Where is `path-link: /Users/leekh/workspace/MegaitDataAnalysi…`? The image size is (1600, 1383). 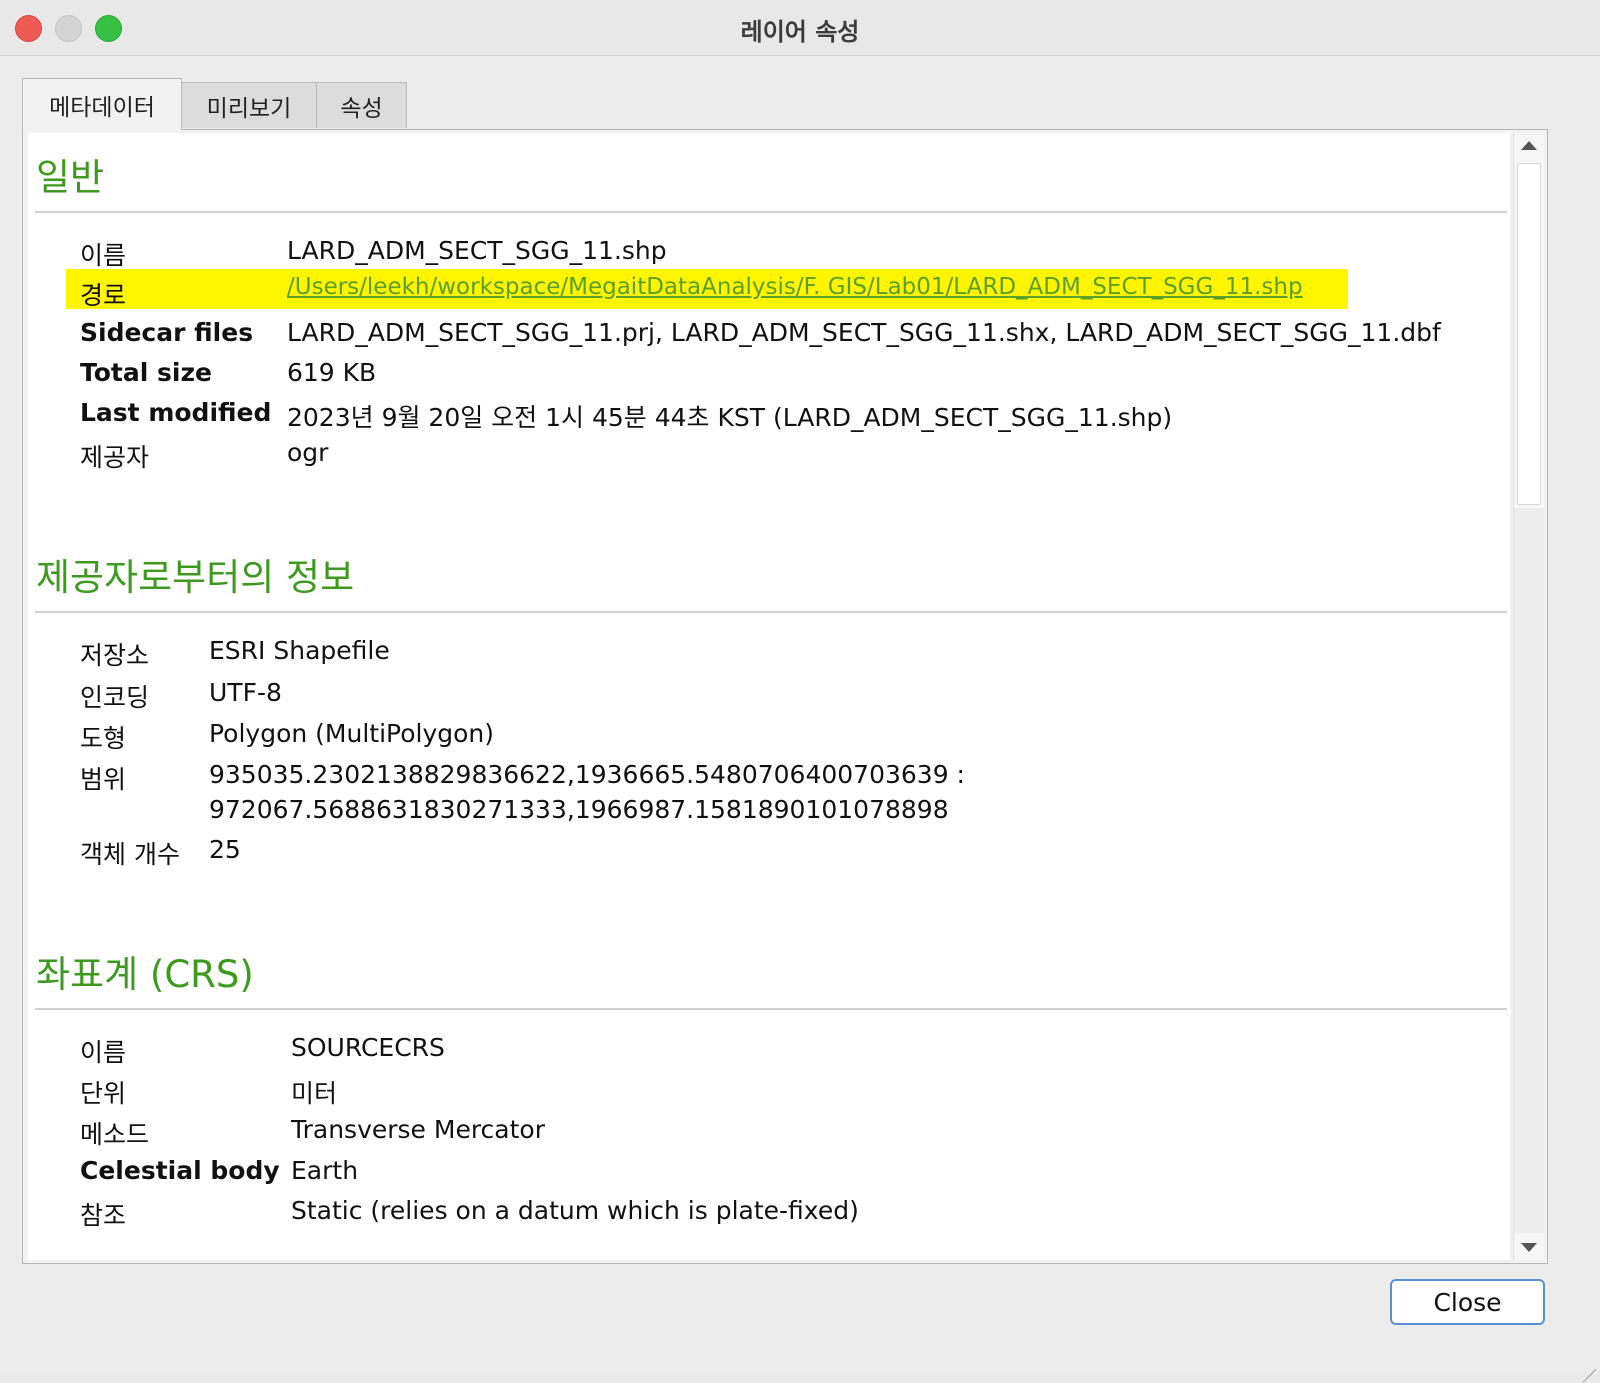
path-link: /Users/leekh/workspace/MegaitDataAnalysi… is located at coordinates (795, 287).